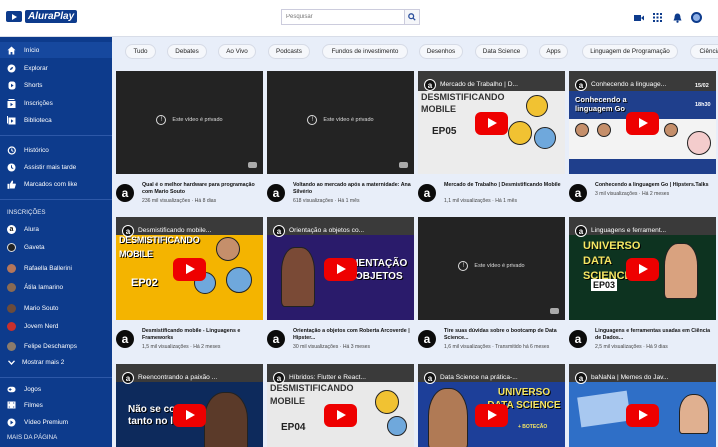  Describe the element at coordinates (56, 85) in the screenshot. I see `sidebar-item-shorts: Shorts` at that location.